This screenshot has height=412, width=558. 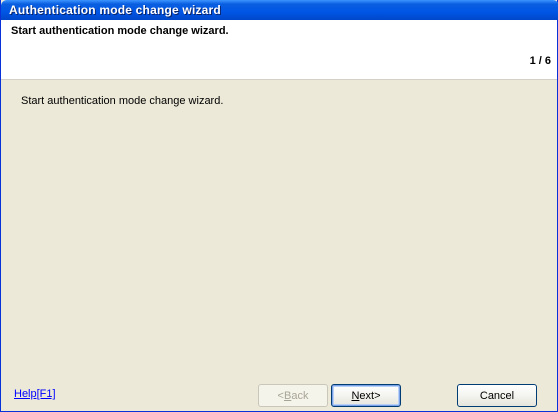 I want to click on cancel-button-label: Cancel, so click(x=497, y=395).